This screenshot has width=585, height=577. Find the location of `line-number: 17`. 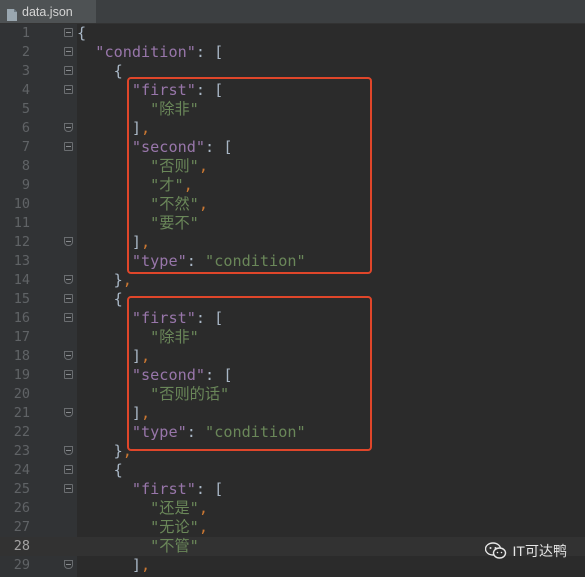

line-number: 17 is located at coordinates (21, 337).